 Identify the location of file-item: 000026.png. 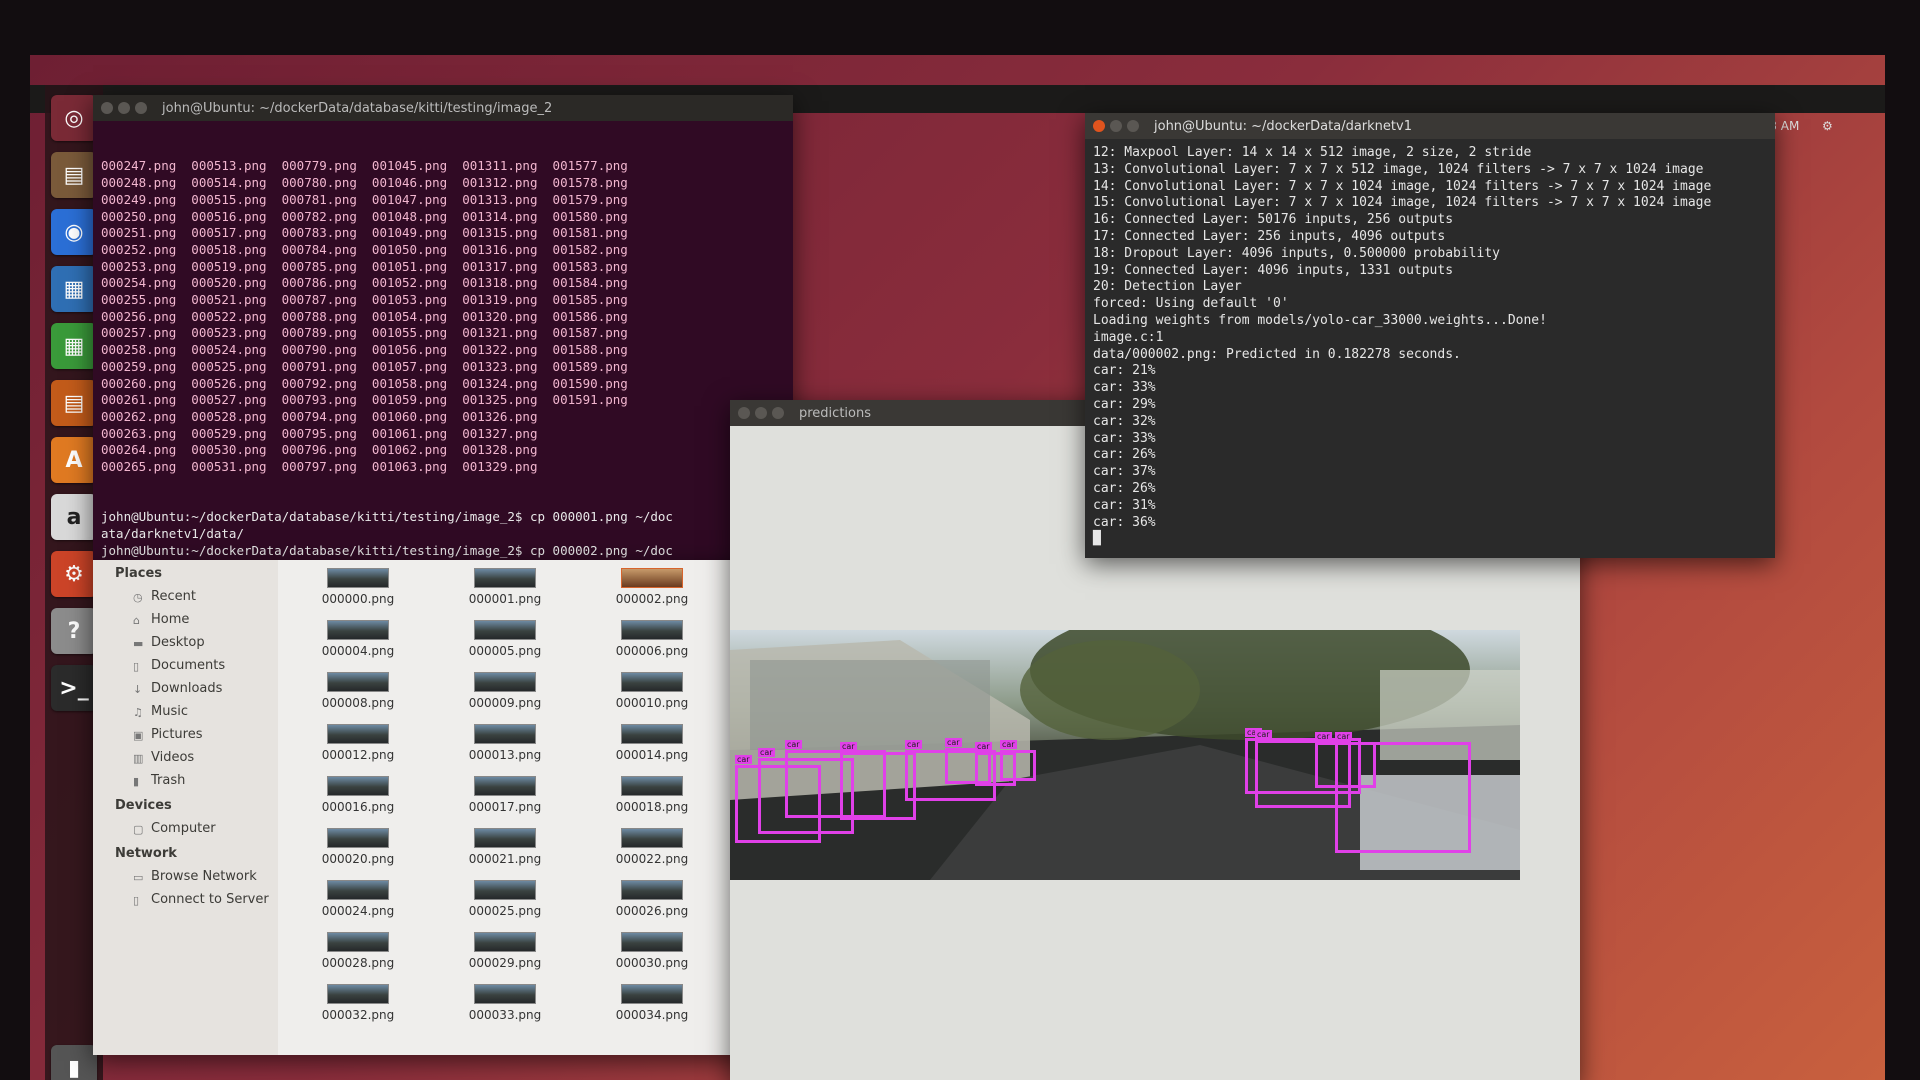
(652, 899).